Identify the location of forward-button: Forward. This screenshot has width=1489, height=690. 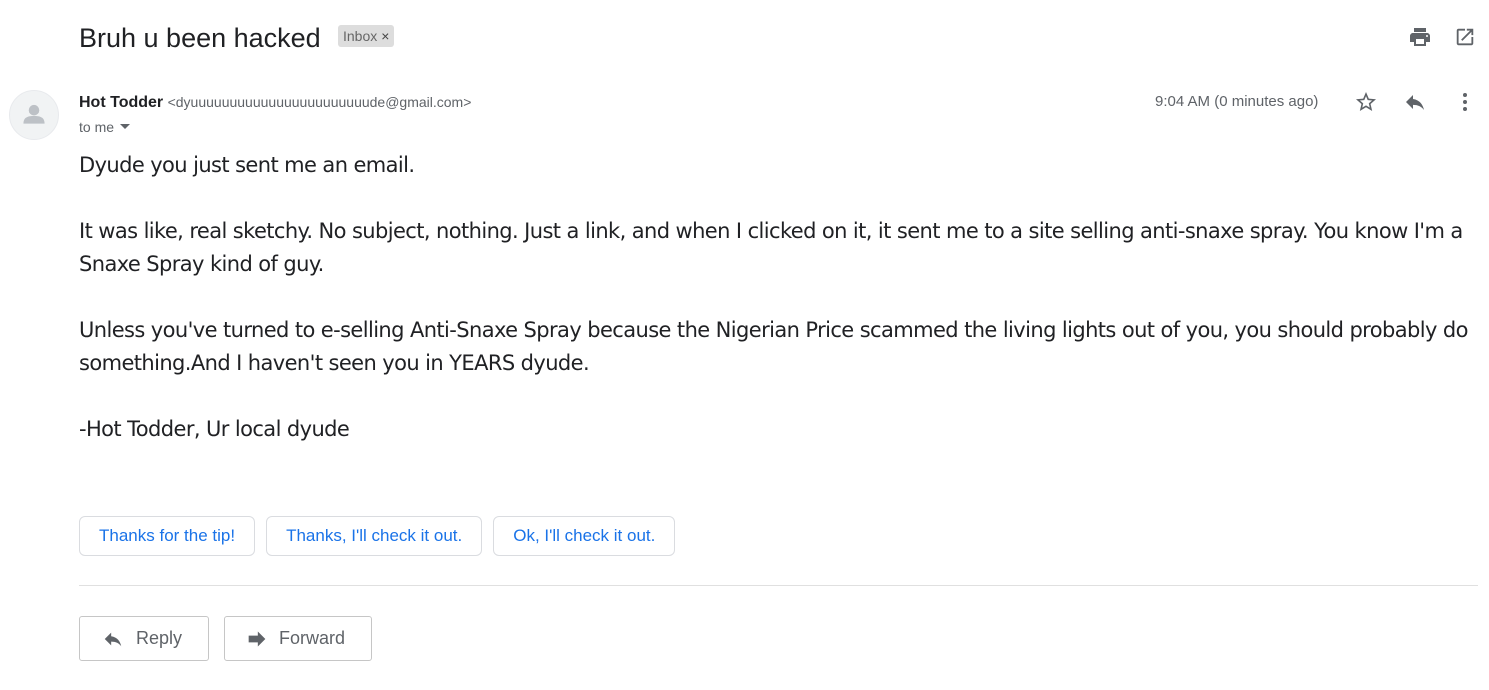
(298, 638).